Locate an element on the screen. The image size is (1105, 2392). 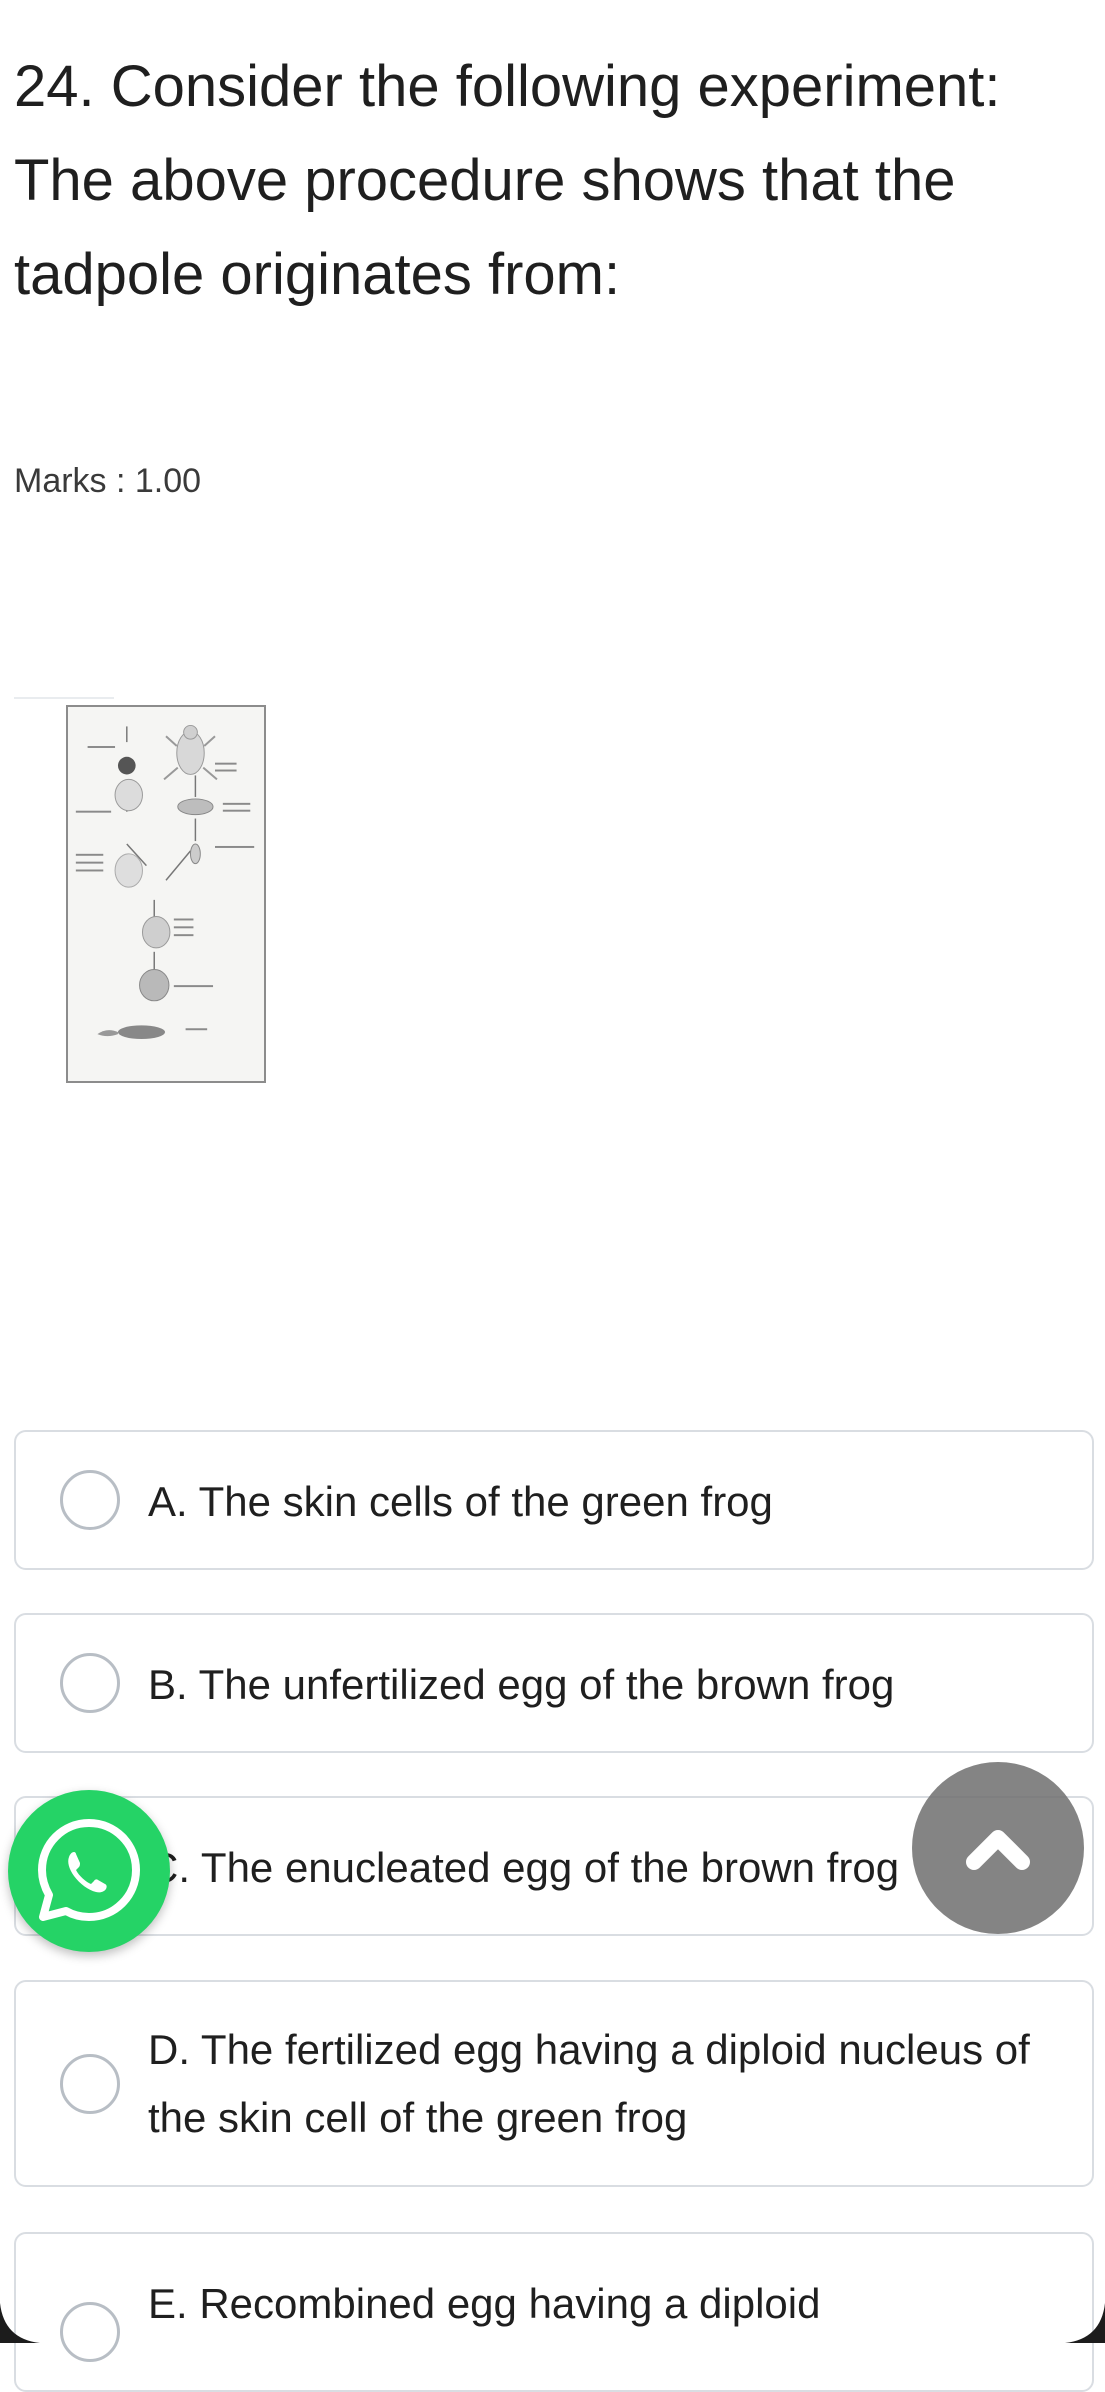
whatsapp-icon is located at coordinates (89, 1870).